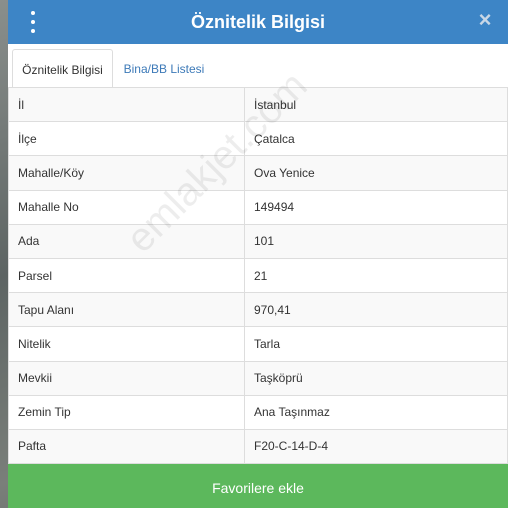 This screenshot has height=508, width=508. Describe the element at coordinates (126, 412) in the screenshot. I see `attribute-key: Zemin Tip` at that location.